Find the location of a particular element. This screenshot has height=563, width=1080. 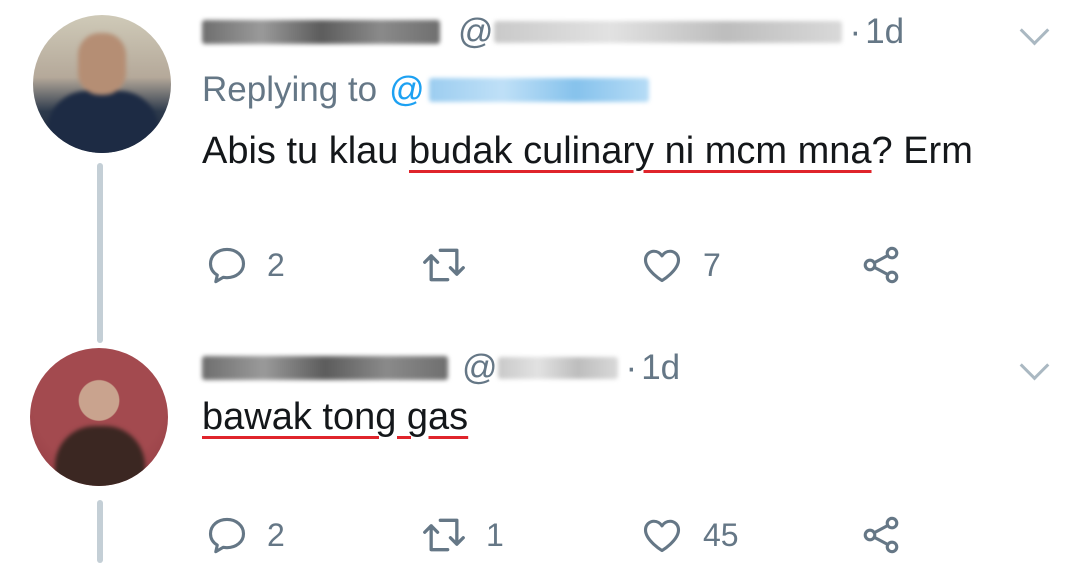

like-button: 45 is located at coordinates (689, 535).